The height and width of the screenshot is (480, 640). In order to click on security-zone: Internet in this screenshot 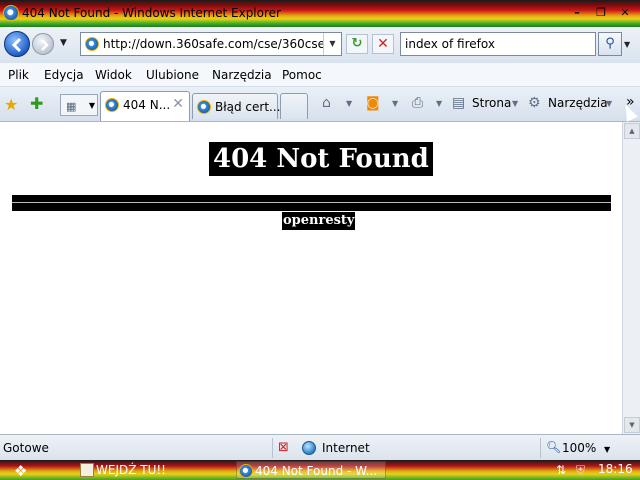, I will do `click(346, 448)`.